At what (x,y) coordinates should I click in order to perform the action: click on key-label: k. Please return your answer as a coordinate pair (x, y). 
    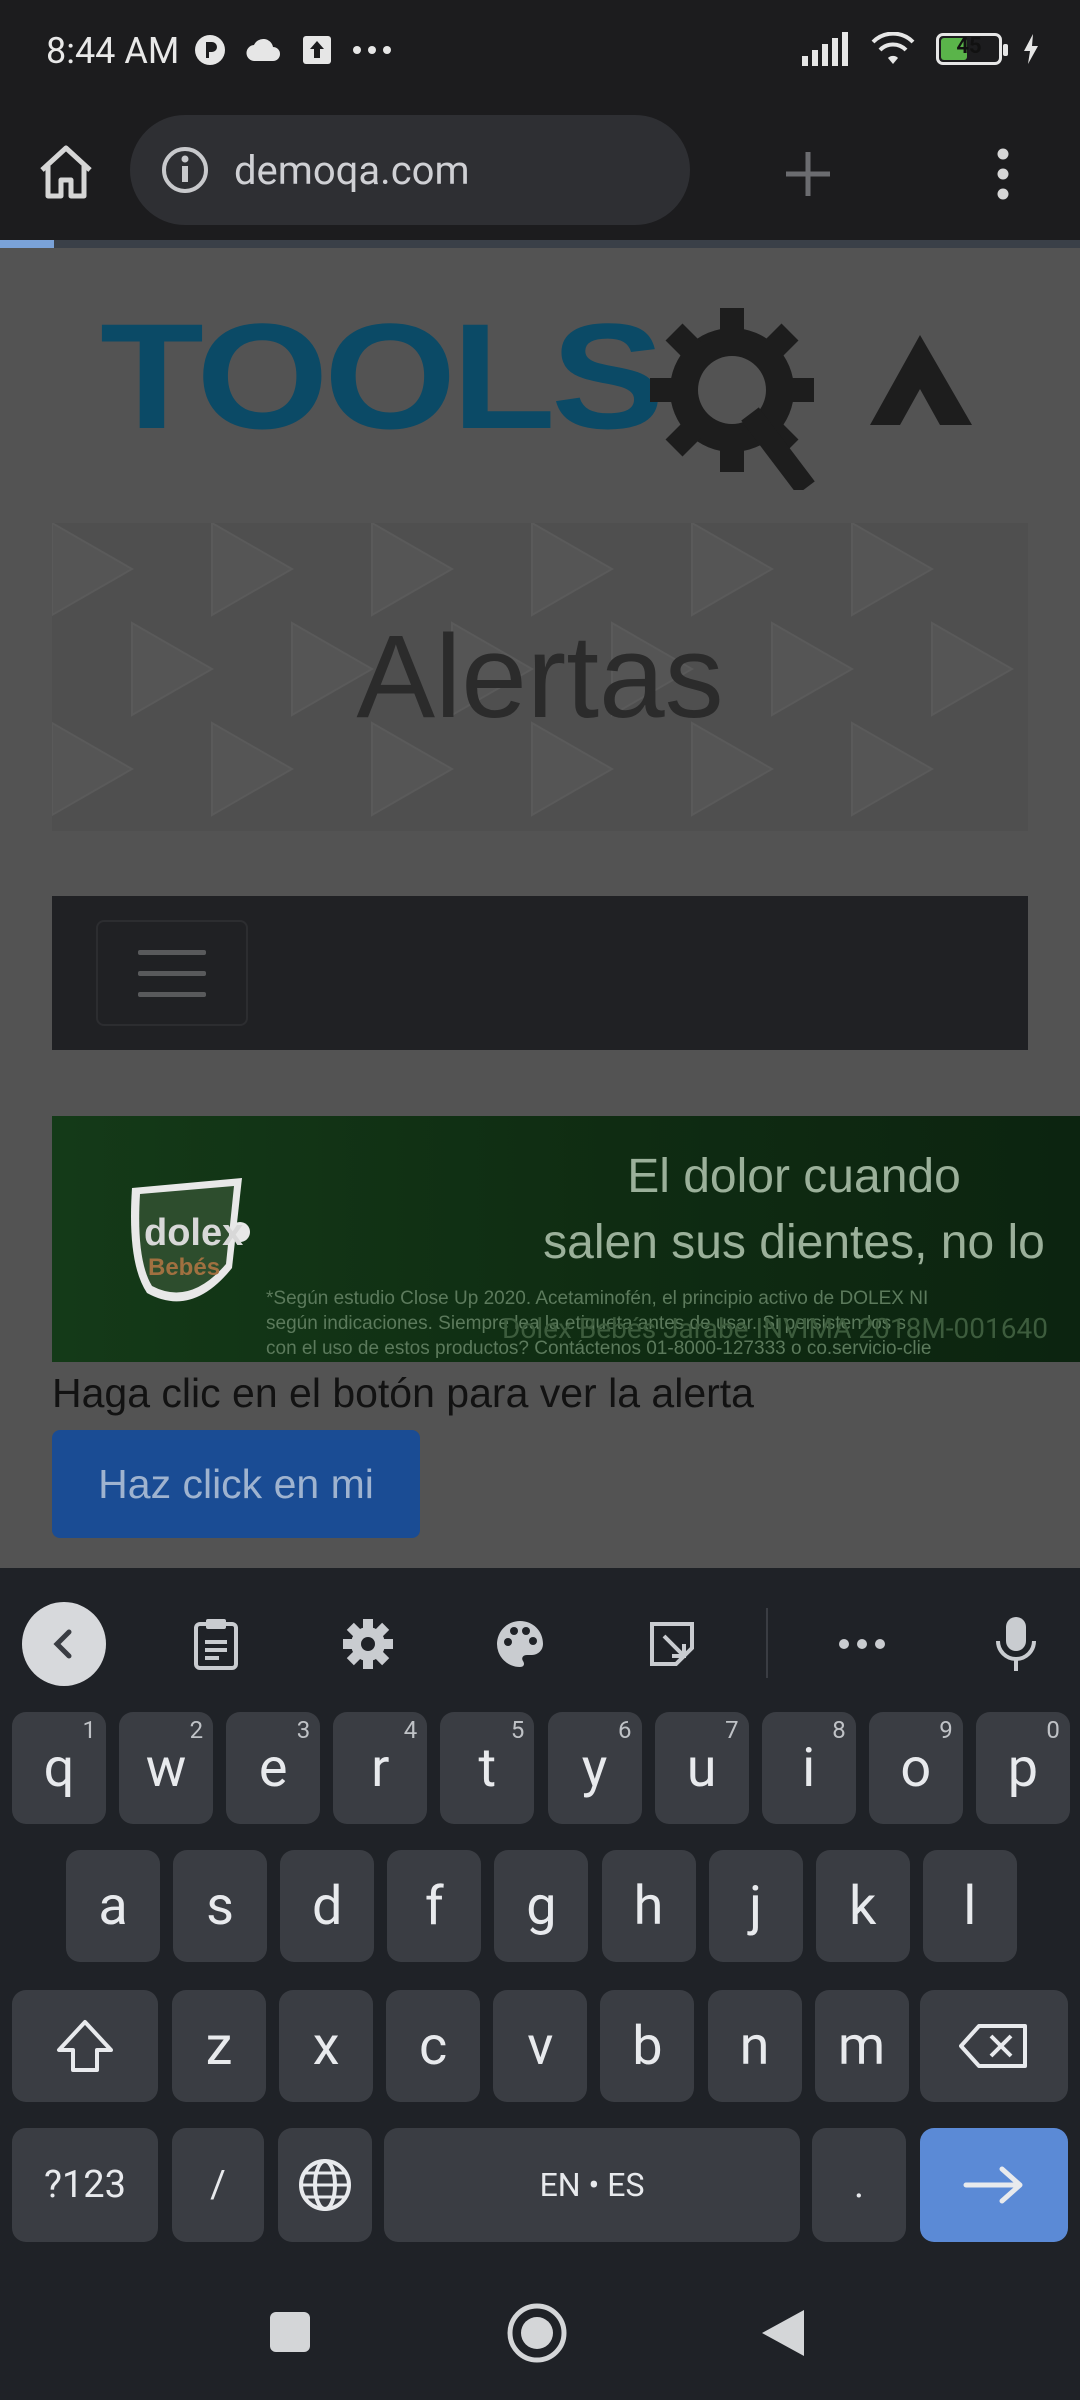
    Looking at the image, I should click on (863, 1906).